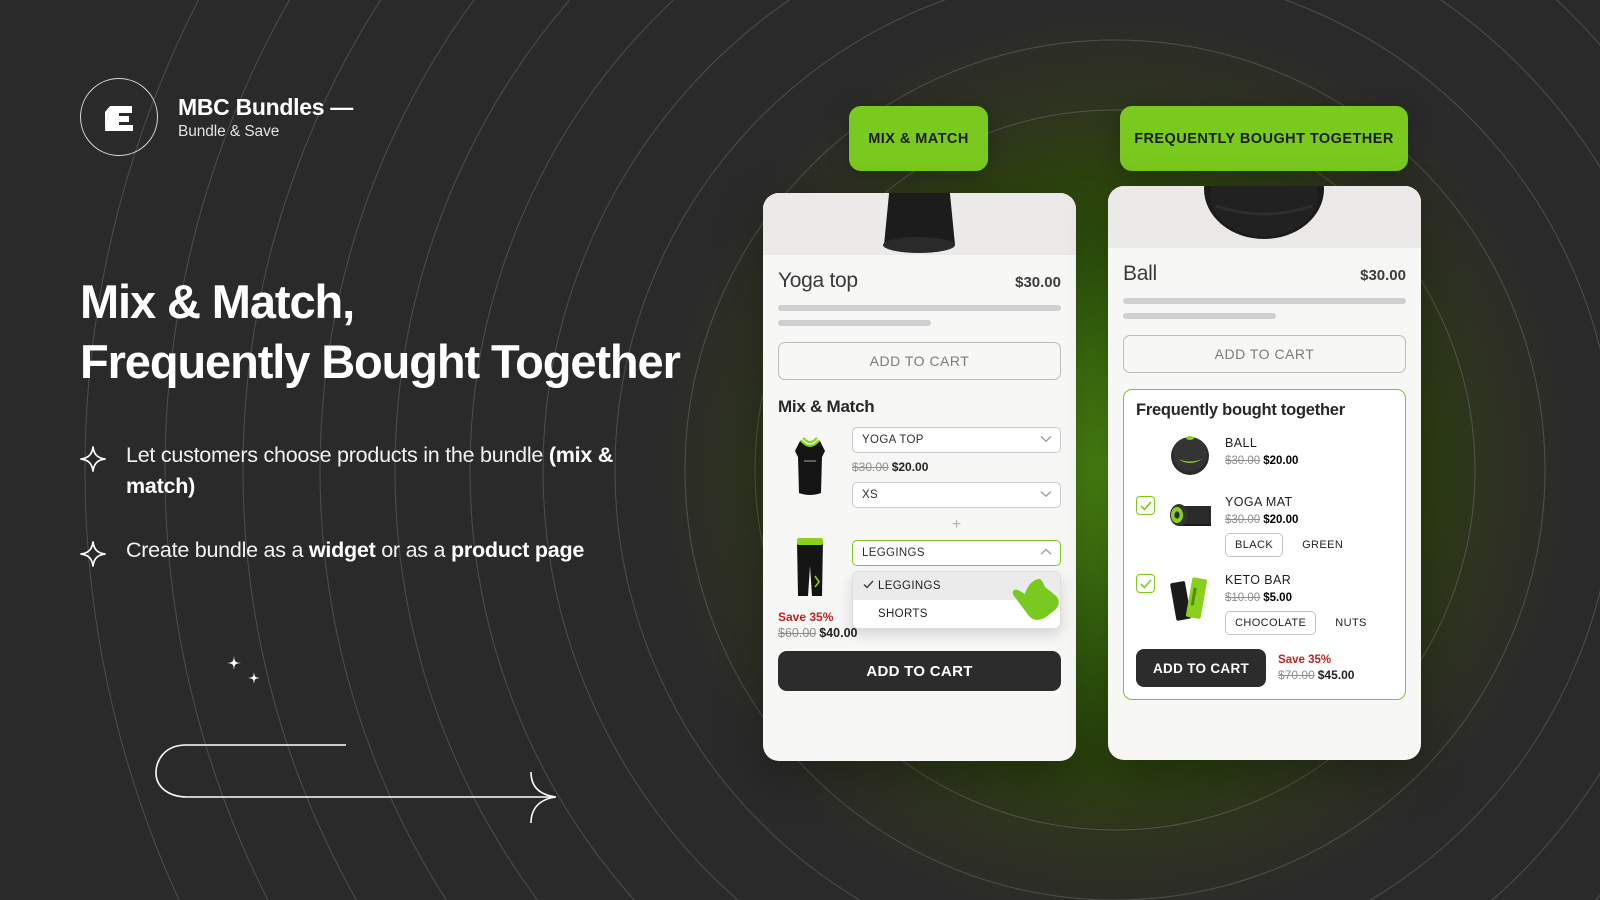  I want to click on variant-chips: CHOCOLATE NUTS, so click(1309, 623).